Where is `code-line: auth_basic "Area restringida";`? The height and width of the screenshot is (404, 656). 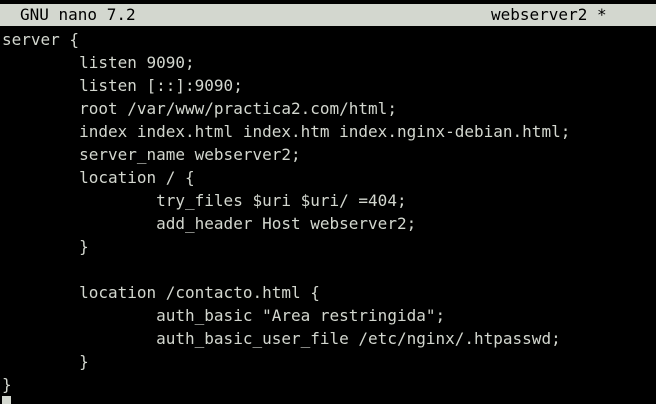 code-line: auth_basic "Area restringida"; is located at coordinates (329, 315).